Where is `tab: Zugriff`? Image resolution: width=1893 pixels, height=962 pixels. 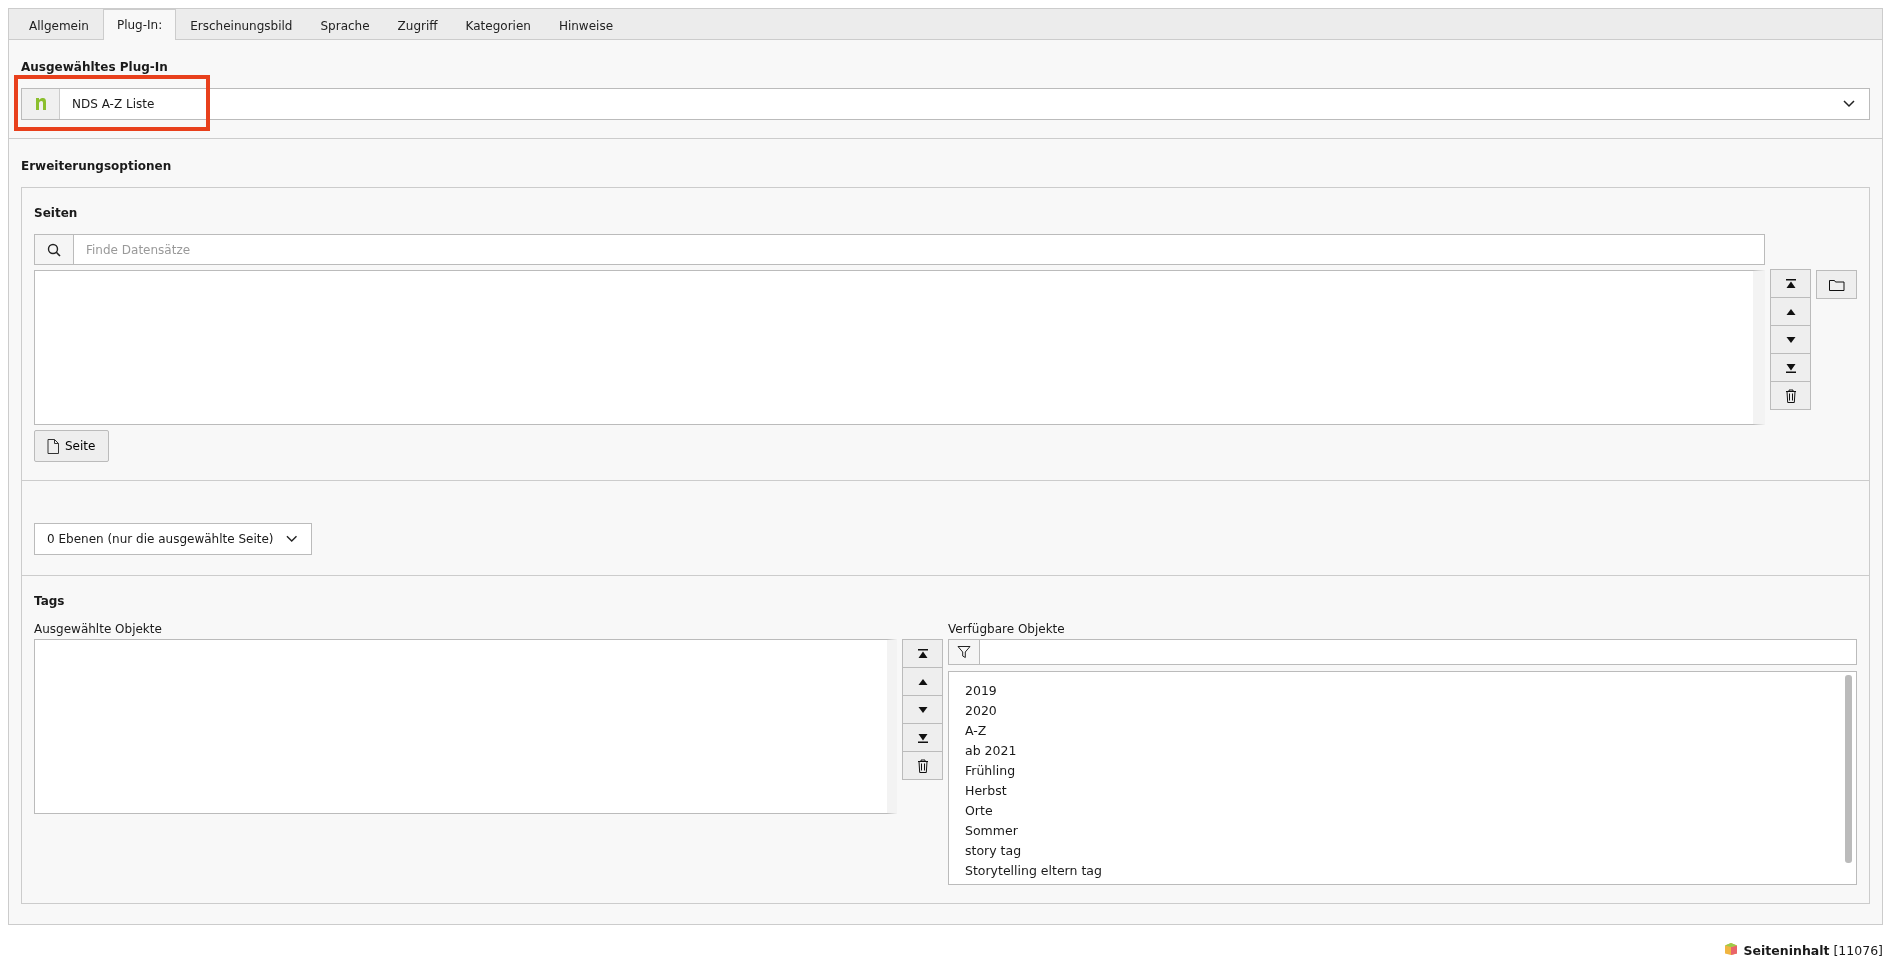 tab: Zugriff is located at coordinates (417, 25).